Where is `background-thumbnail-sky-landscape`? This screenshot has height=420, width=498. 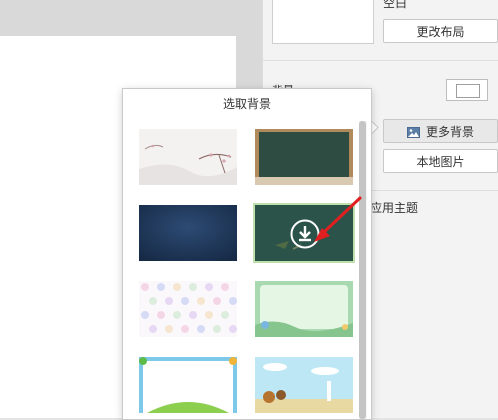 background-thumbnail-sky-landscape is located at coordinates (304, 385).